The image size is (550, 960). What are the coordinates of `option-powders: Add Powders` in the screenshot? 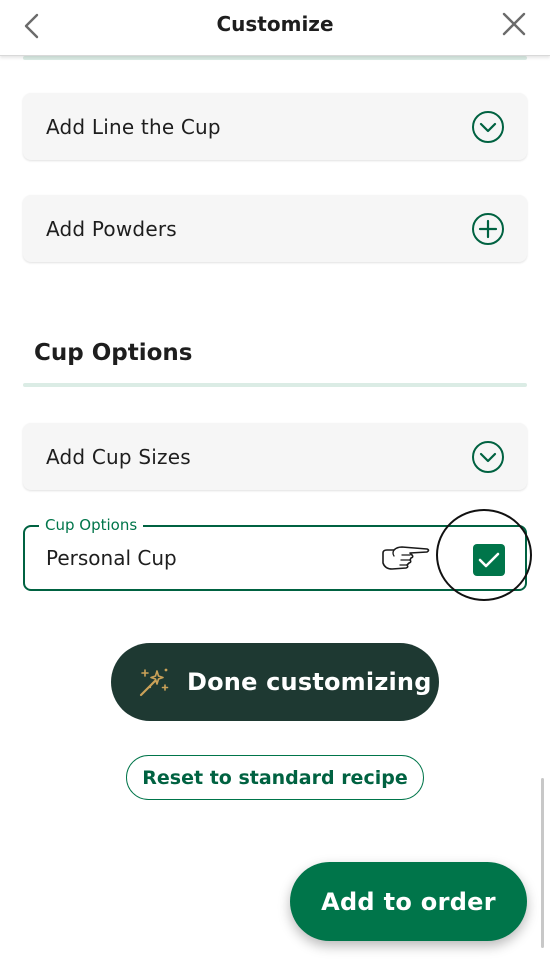 It's located at (275, 228).